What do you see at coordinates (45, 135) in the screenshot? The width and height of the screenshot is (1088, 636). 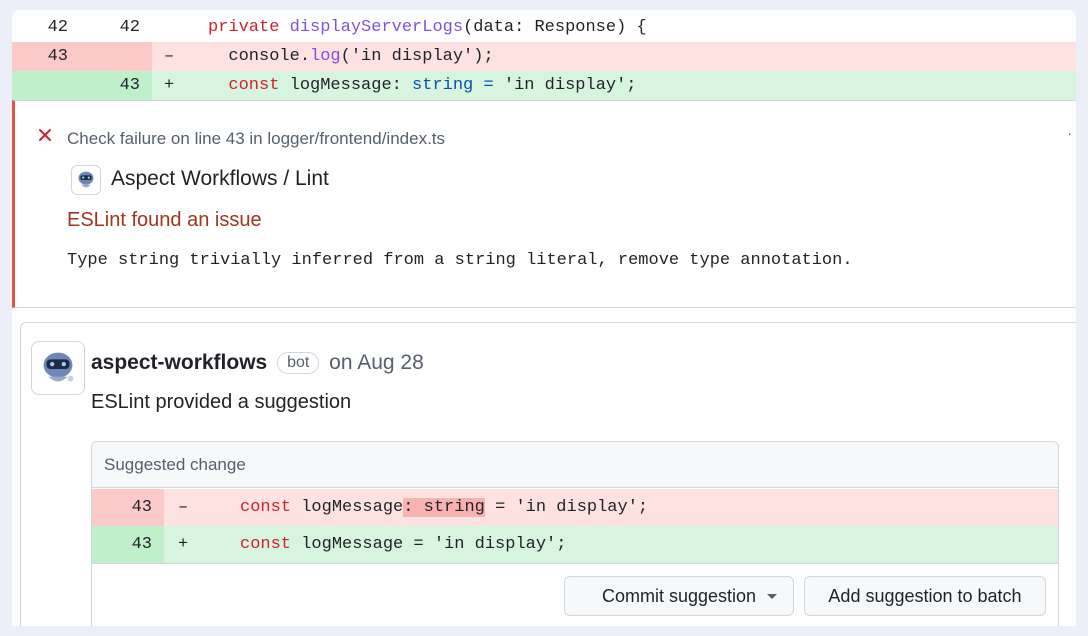 I see `x-icon` at bounding box center [45, 135].